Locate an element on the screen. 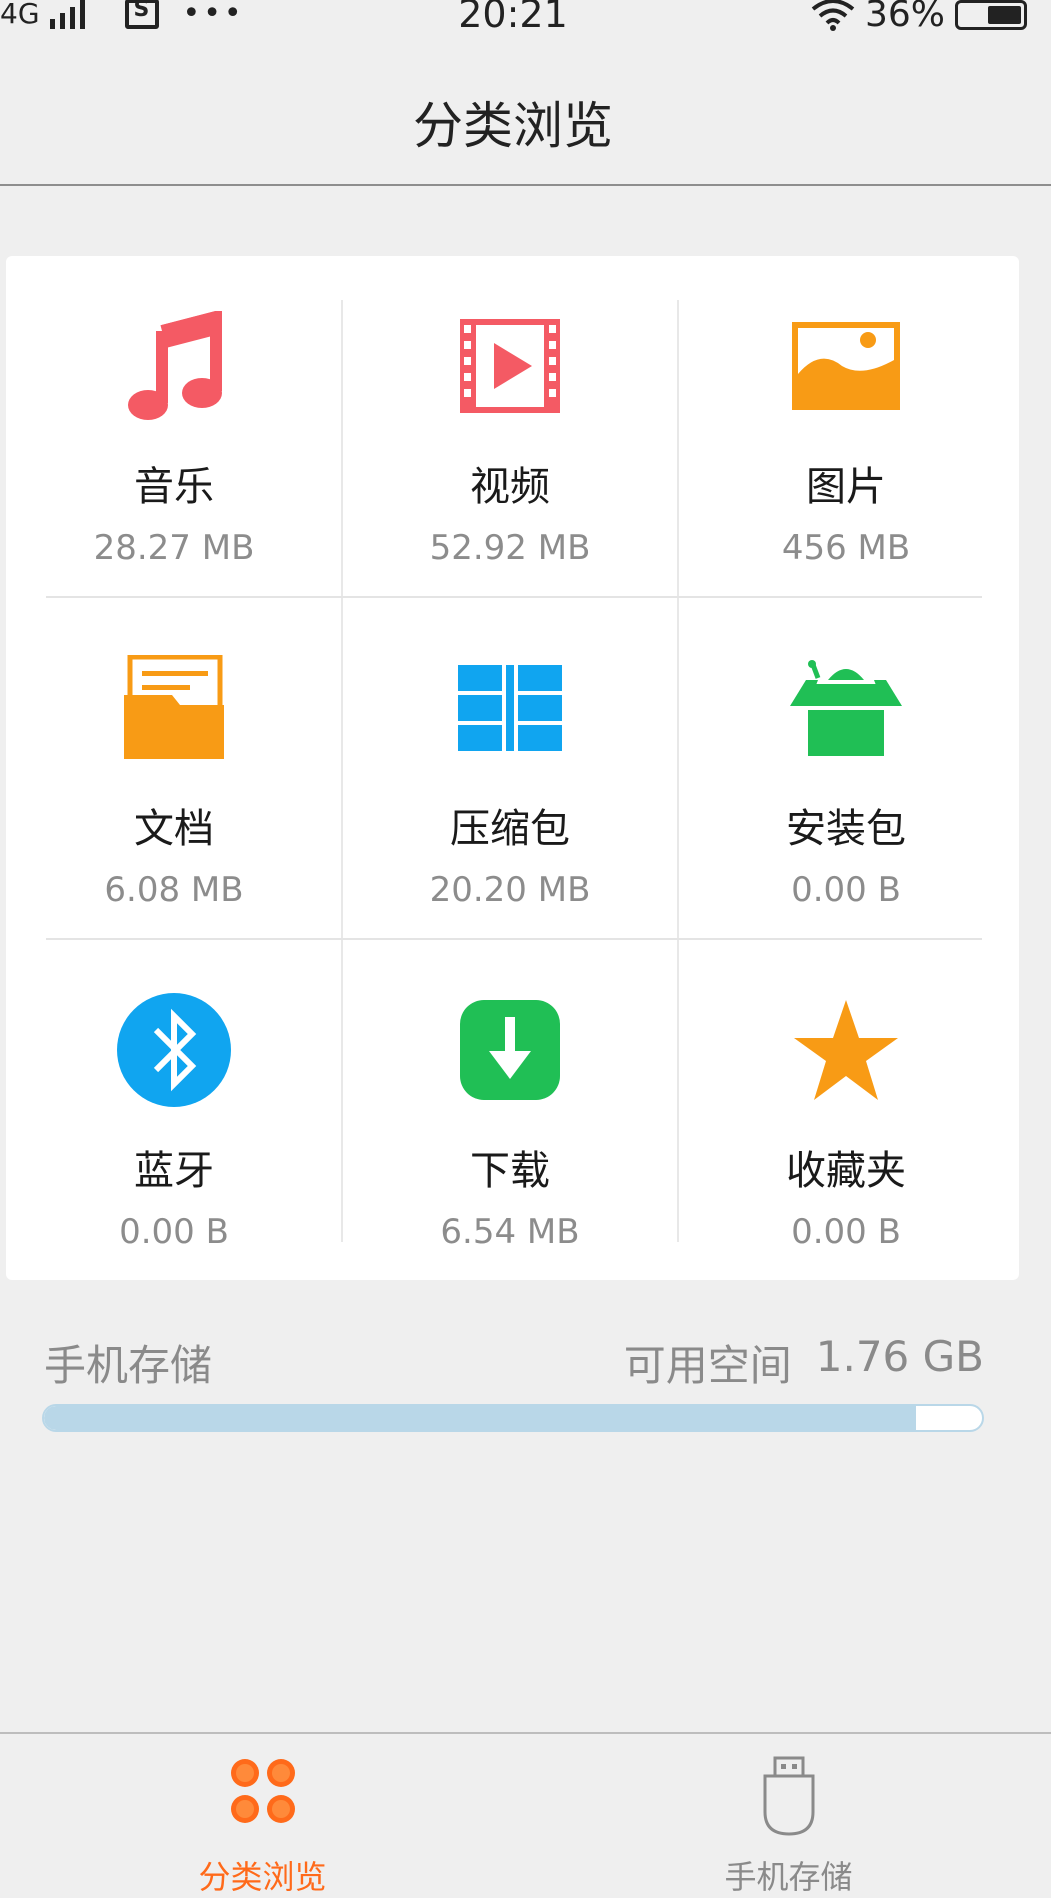 This screenshot has height=1898, width=1051. category-pictures: 图片 456 MB is located at coordinates (846, 427).